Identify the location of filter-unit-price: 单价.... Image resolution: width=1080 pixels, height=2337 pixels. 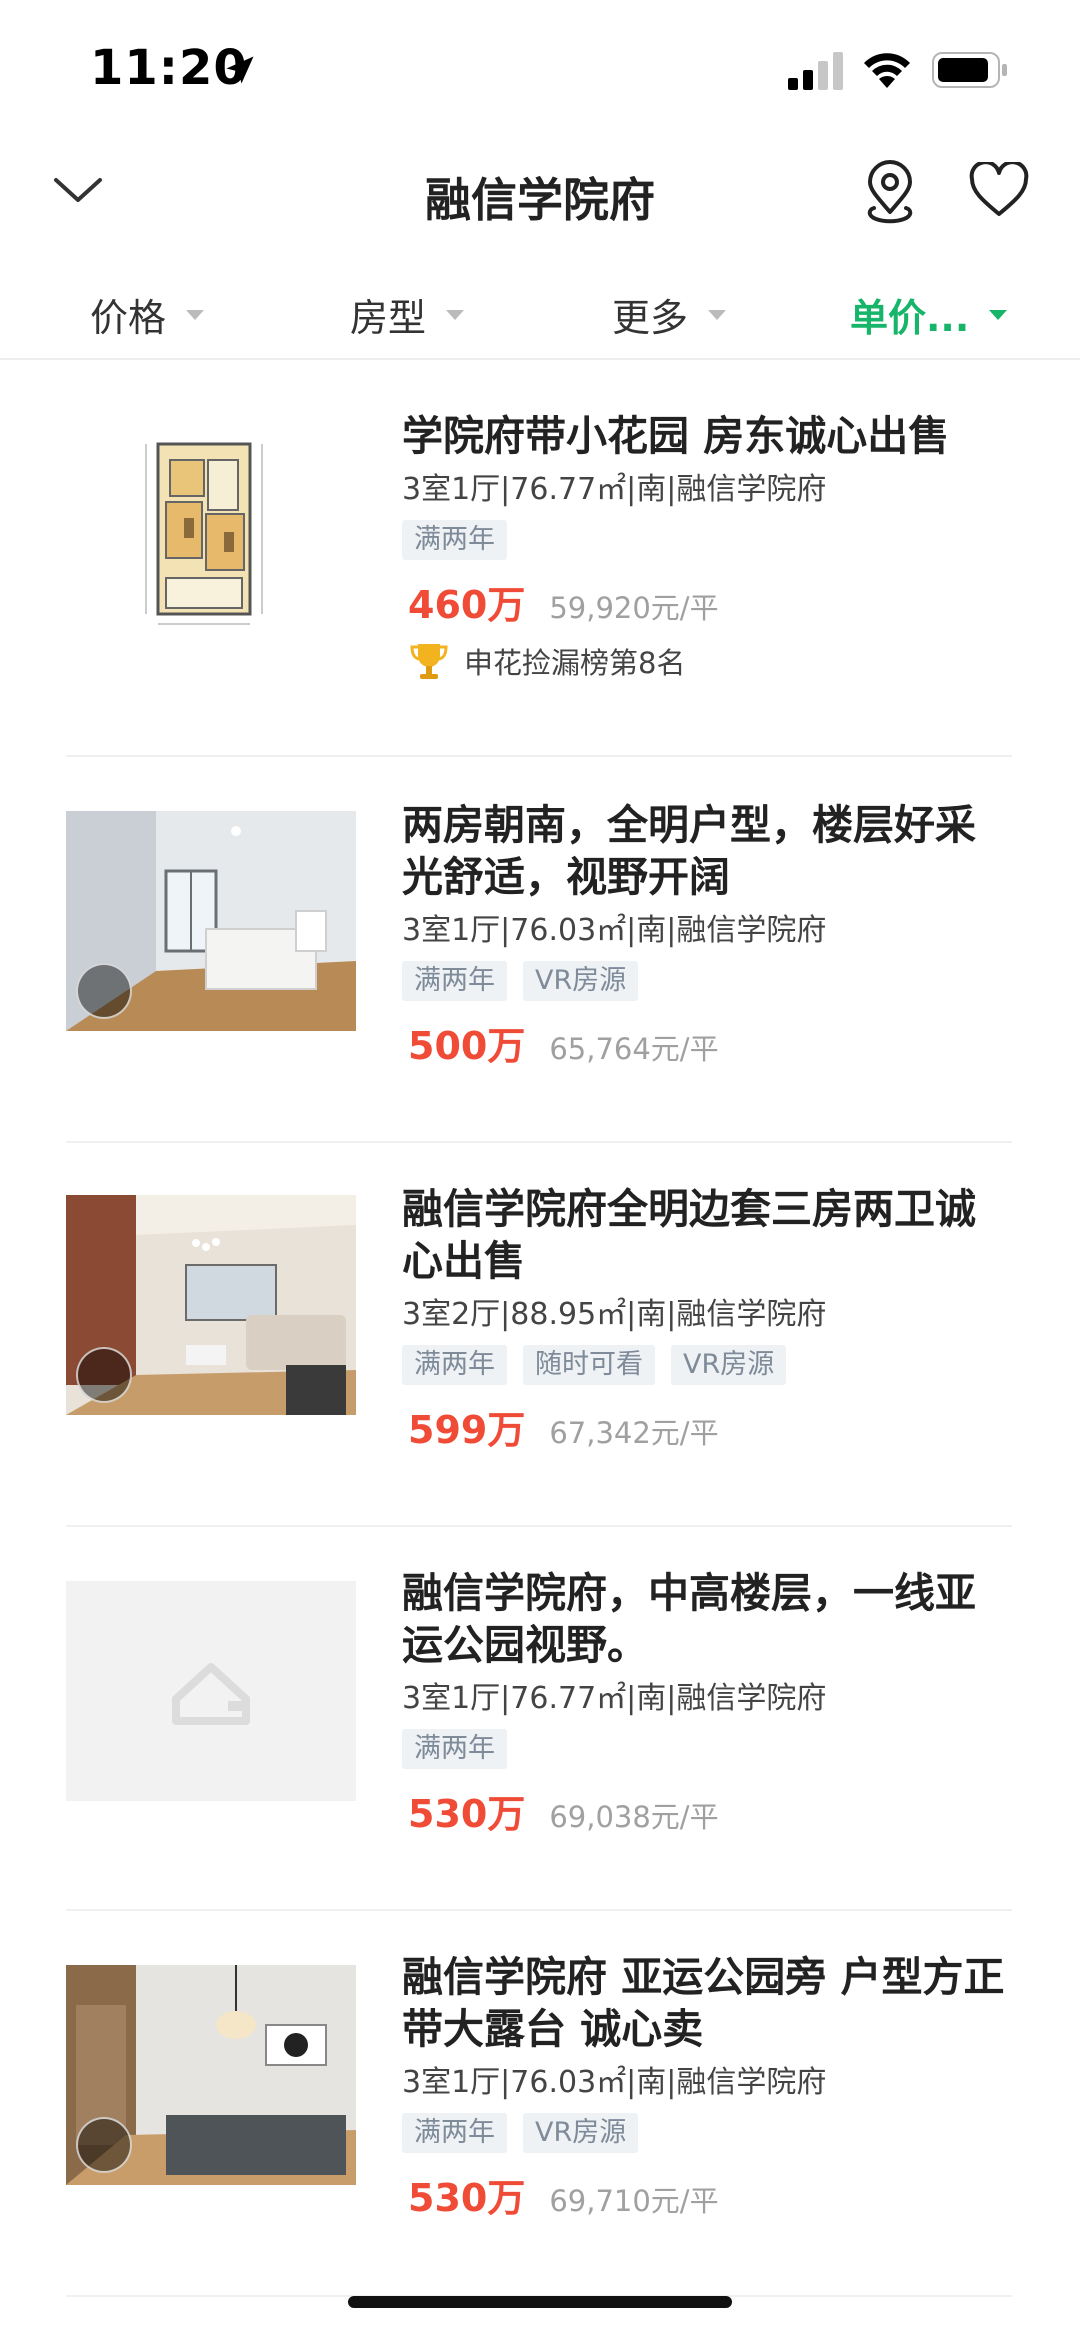
(929, 314).